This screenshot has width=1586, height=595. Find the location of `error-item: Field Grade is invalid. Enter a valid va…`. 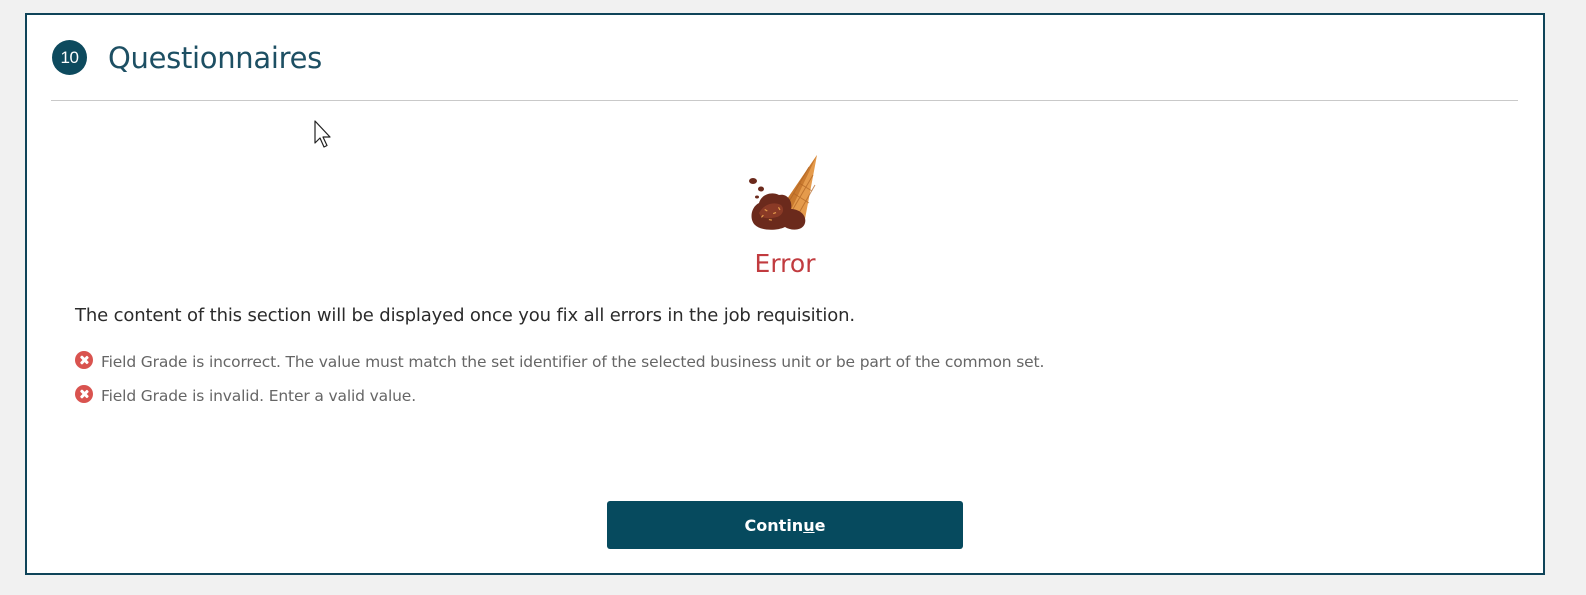

error-item: Field Grade is invalid. Enter a valid va… is located at coordinates (559, 396).